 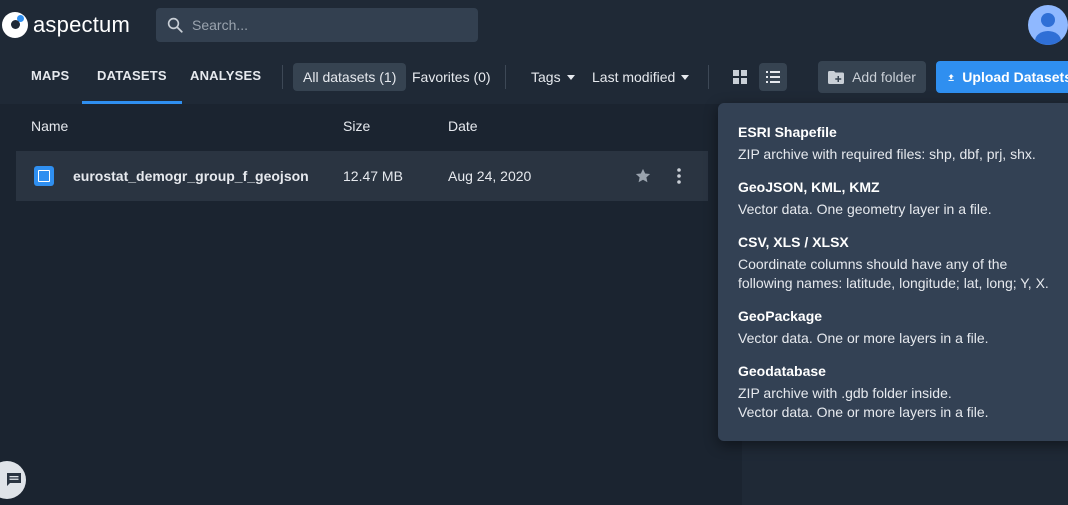 I want to click on add-folder-button: Add folder, so click(x=872, y=77).